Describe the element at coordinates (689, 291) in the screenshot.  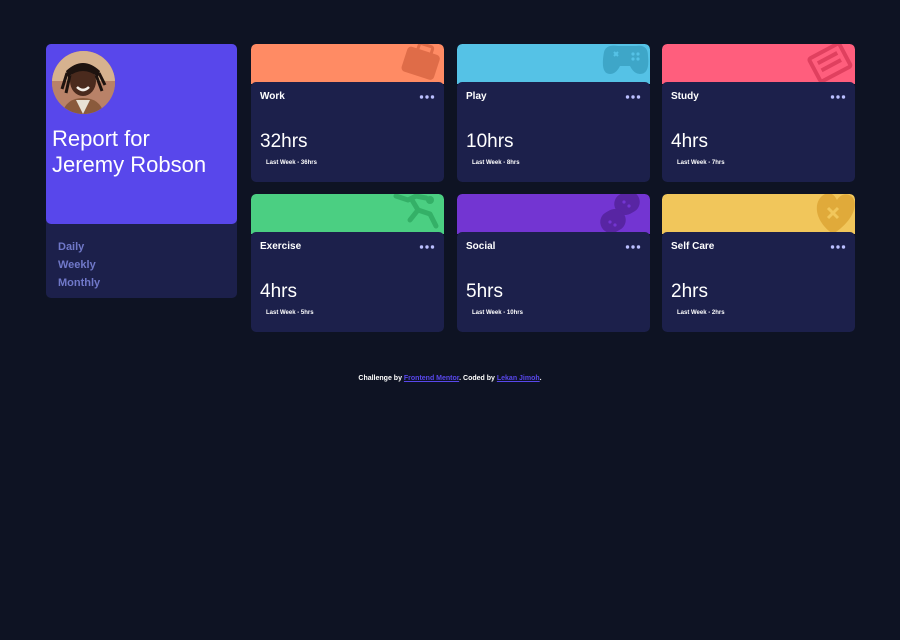
I see `current-hours: 2hrs` at that location.